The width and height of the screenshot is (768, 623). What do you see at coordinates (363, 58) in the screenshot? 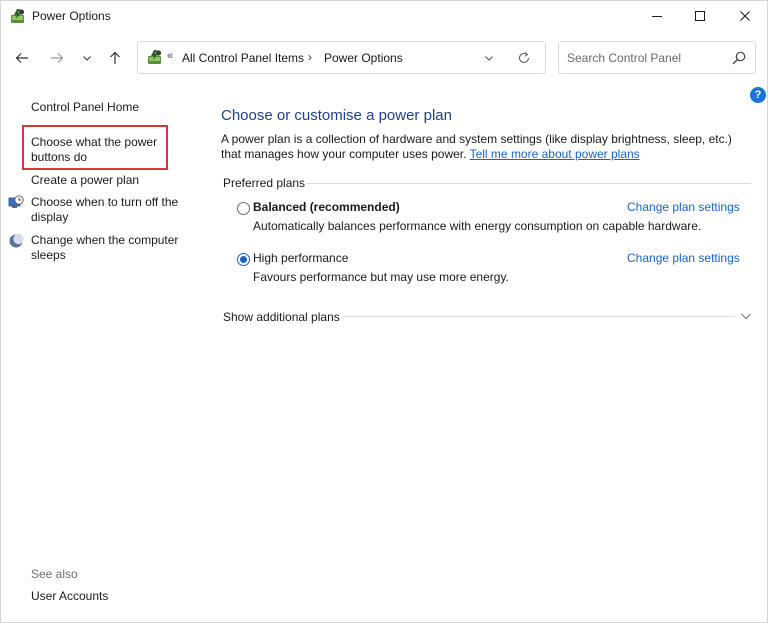
I see `breadcrumb-power-options: Power Options` at bounding box center [363, 58].